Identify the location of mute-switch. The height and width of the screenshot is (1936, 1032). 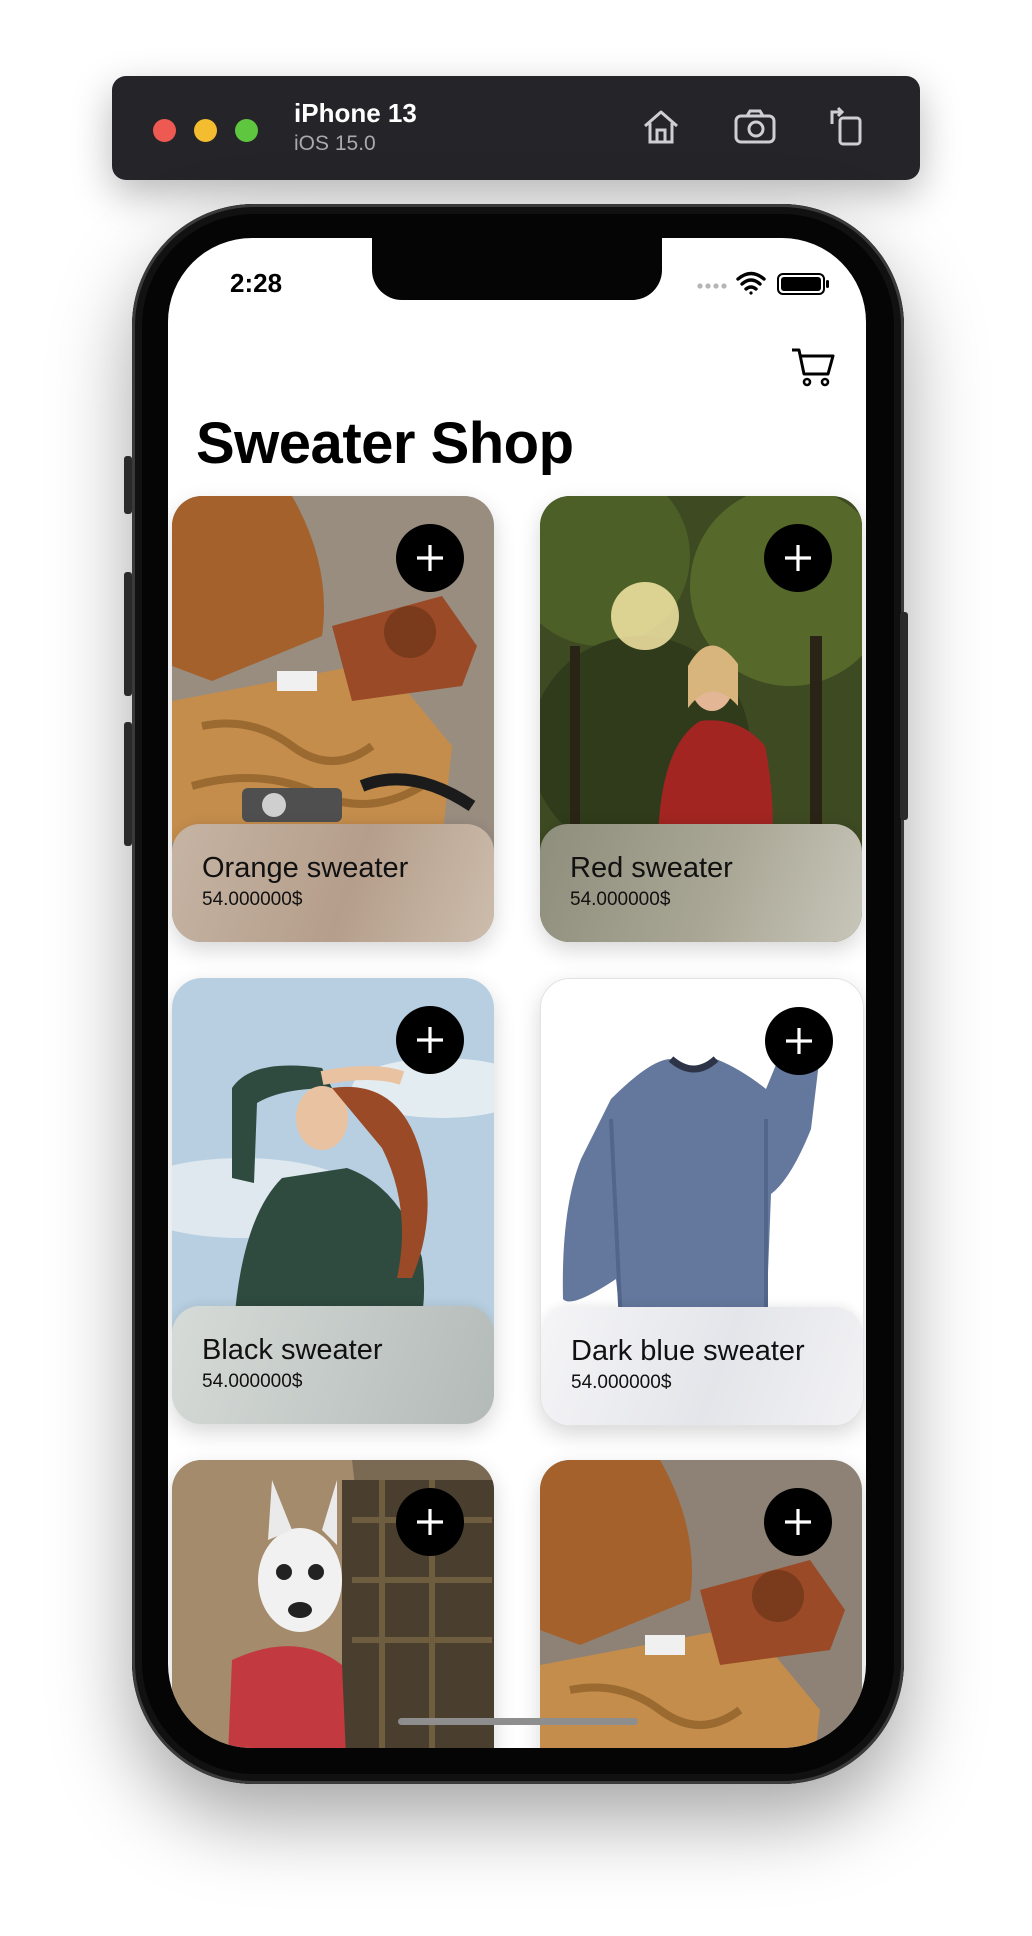
(128, 485).